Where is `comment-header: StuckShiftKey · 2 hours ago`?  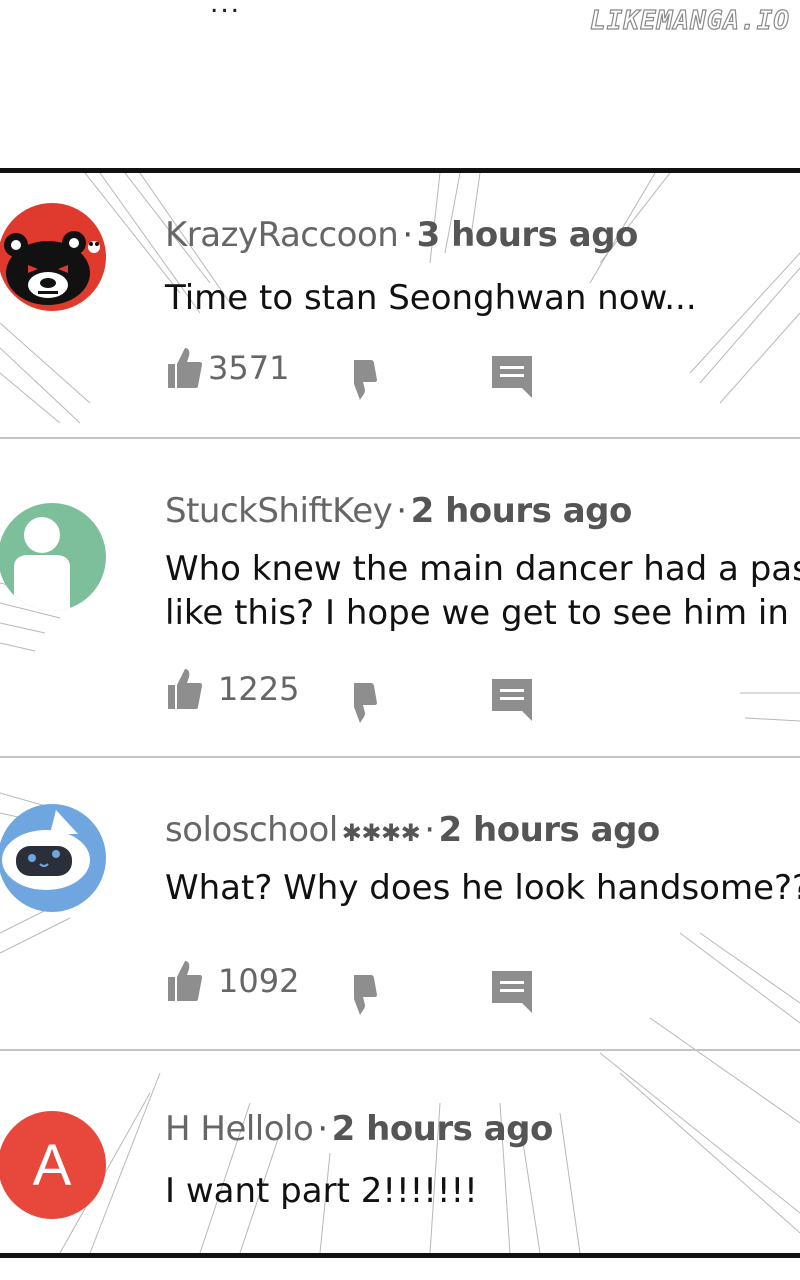 comment-header: StuckShiftKey · 2 hours ago is located at coordinates (398, 511).